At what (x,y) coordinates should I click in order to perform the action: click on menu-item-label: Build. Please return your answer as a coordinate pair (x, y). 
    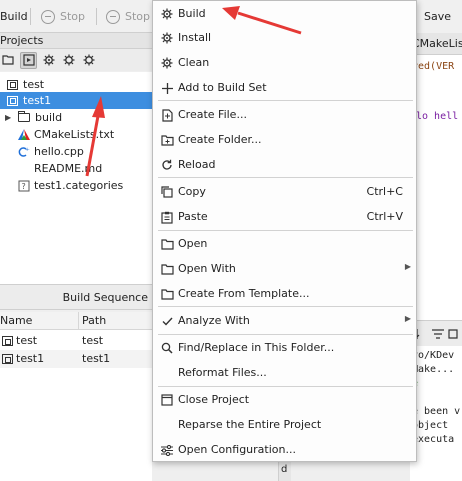
    Looking at the image, I should click on (192, 13).